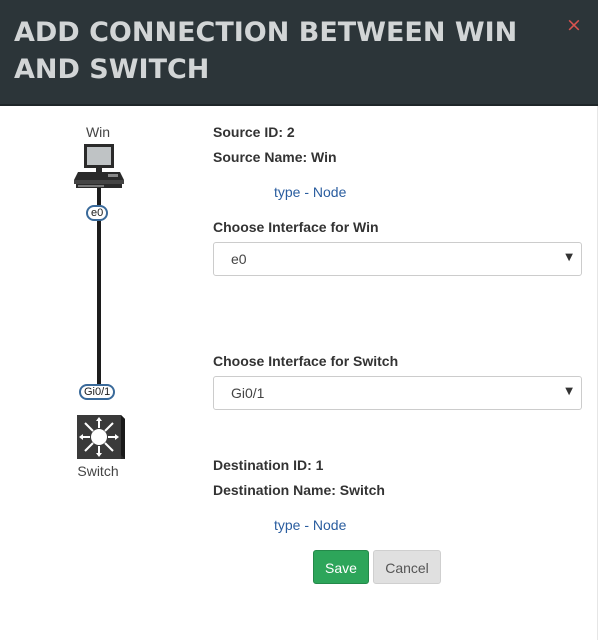 This screenshot has width=598, height=640. I want to click on close-icon: ×, so click(574, 25).